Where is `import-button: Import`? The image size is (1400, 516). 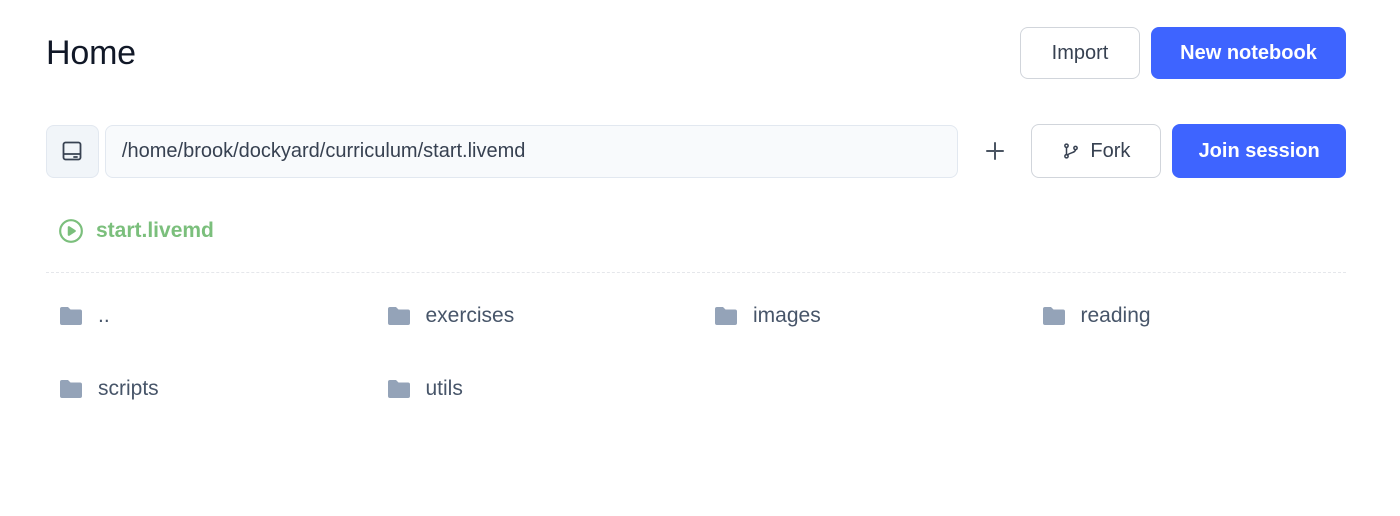
import-button: Import is located at coordinates (1080, 53).